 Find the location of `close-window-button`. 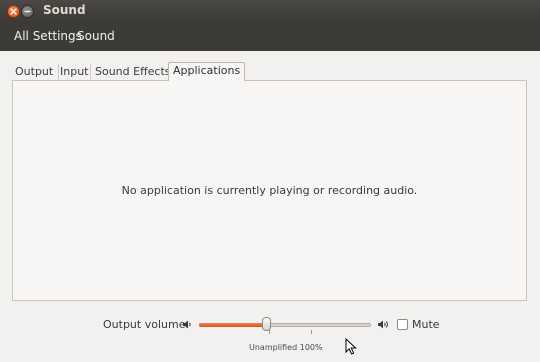

close-window-button is located at coordinates (13, 11).